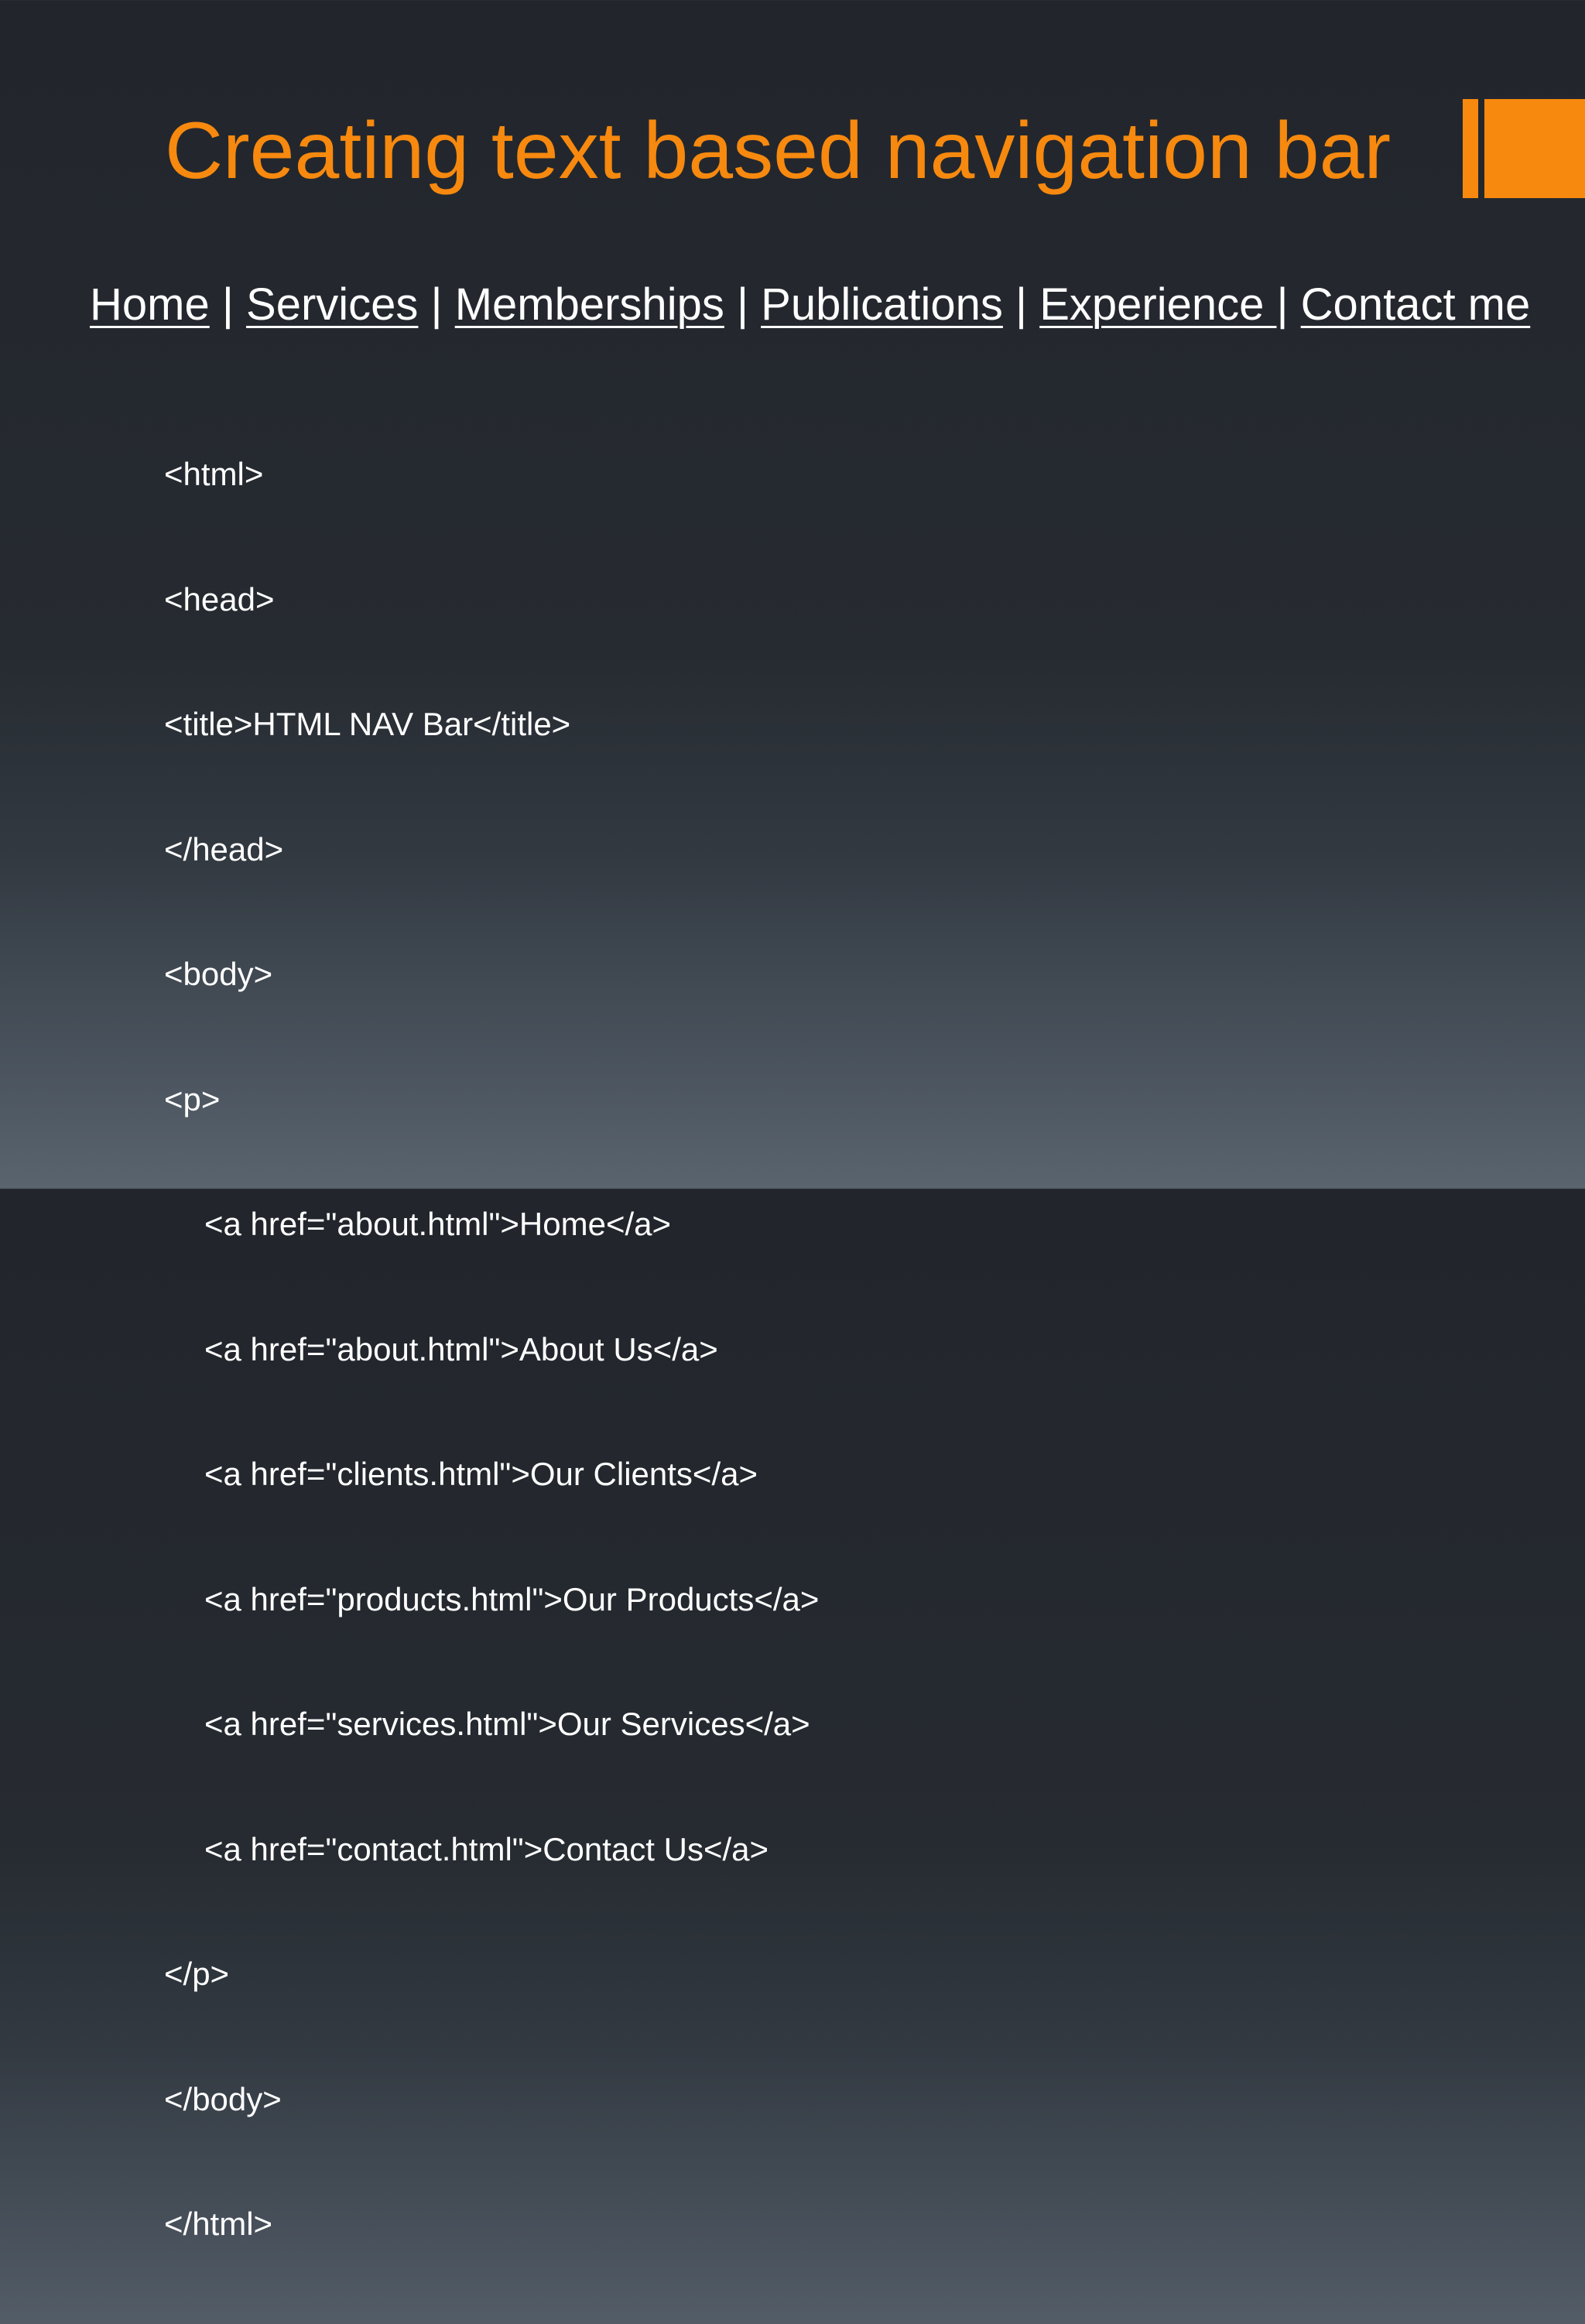 Image resolution: width=1585 pixels, height=2324 pixels. Describe the element at coordinates (150, 305) in the screenshot. I see `nav-link-home: Home` at that location.